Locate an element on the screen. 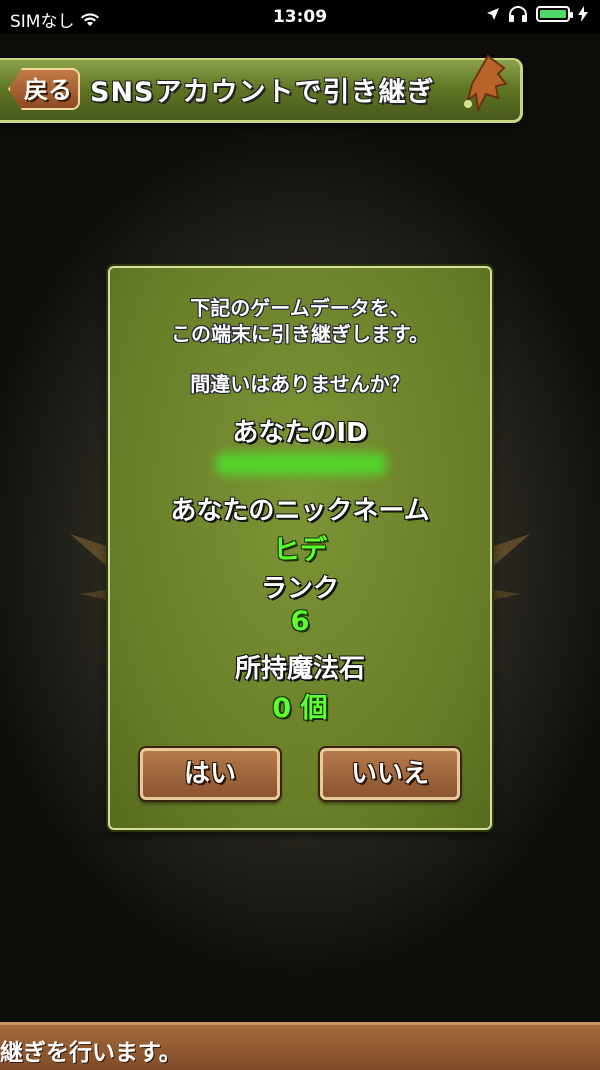 The height and width of the screenshot is (1070, 600). header-bar: 戻る SNSアカウントで引き継ぎ is located at coordinates (261, 90).